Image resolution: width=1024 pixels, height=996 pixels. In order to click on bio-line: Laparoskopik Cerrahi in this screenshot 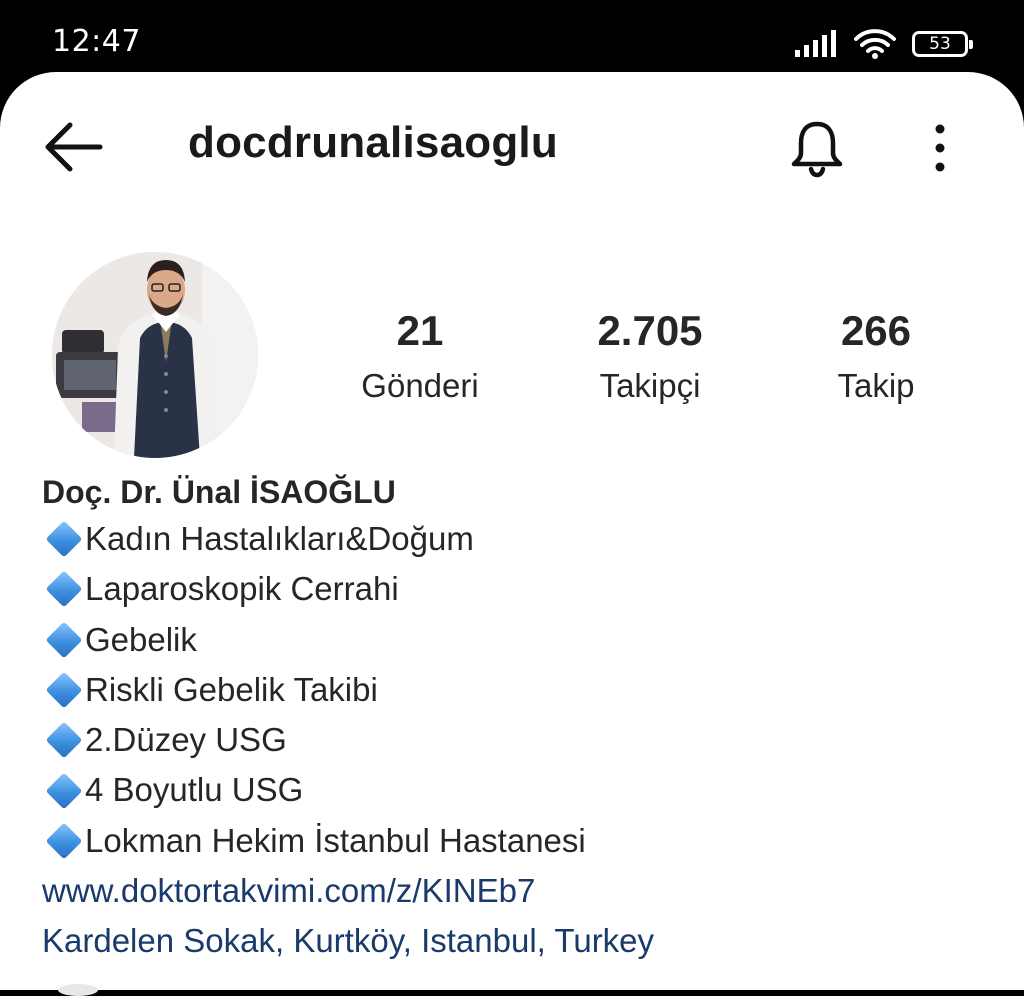, I will do `click(522, 589)`.